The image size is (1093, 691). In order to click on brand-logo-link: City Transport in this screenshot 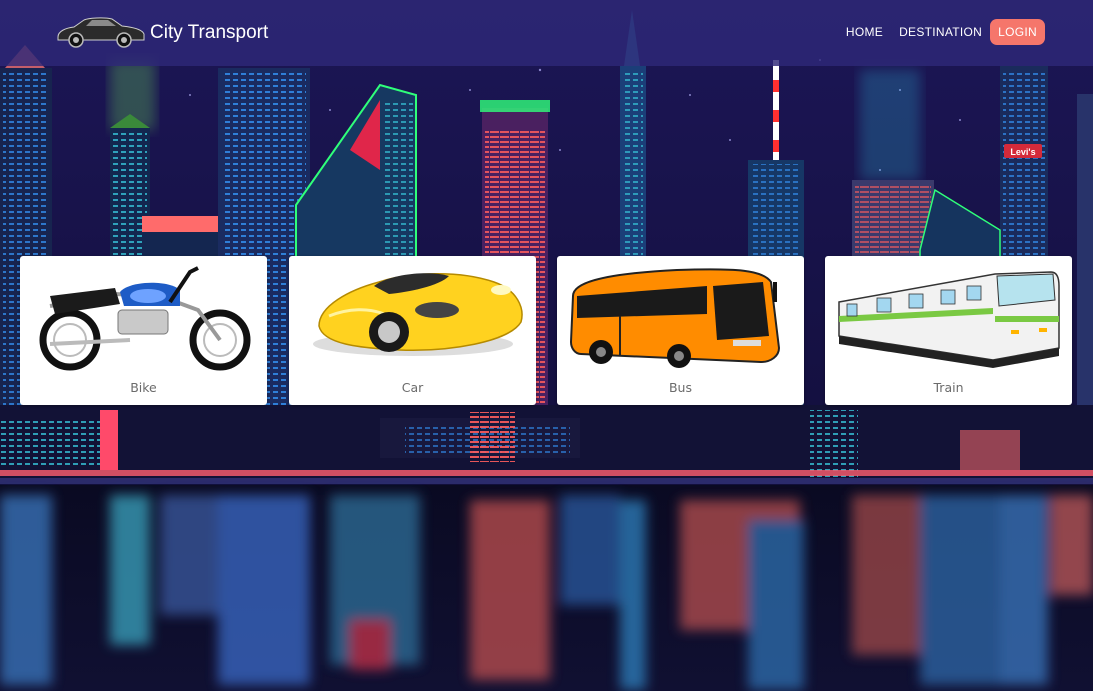, I will do `click(160, 33)`.